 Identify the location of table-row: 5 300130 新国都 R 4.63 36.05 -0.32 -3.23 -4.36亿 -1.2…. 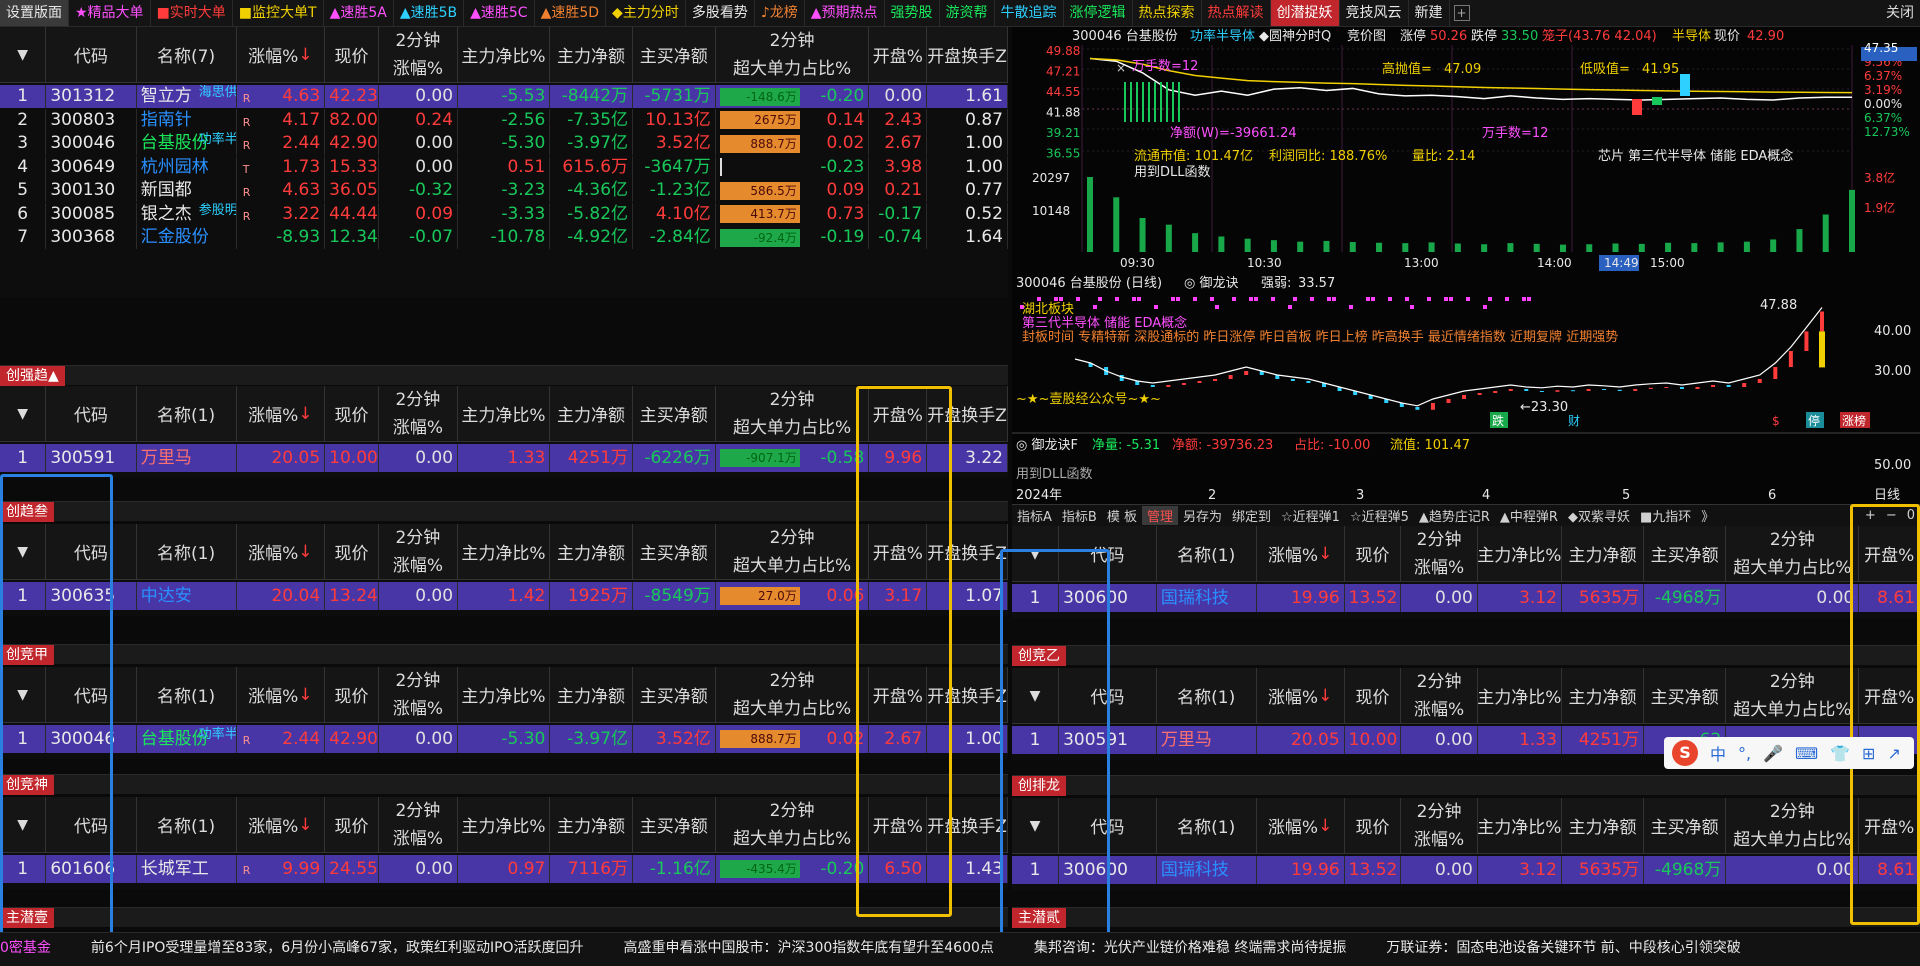
(504, 190).